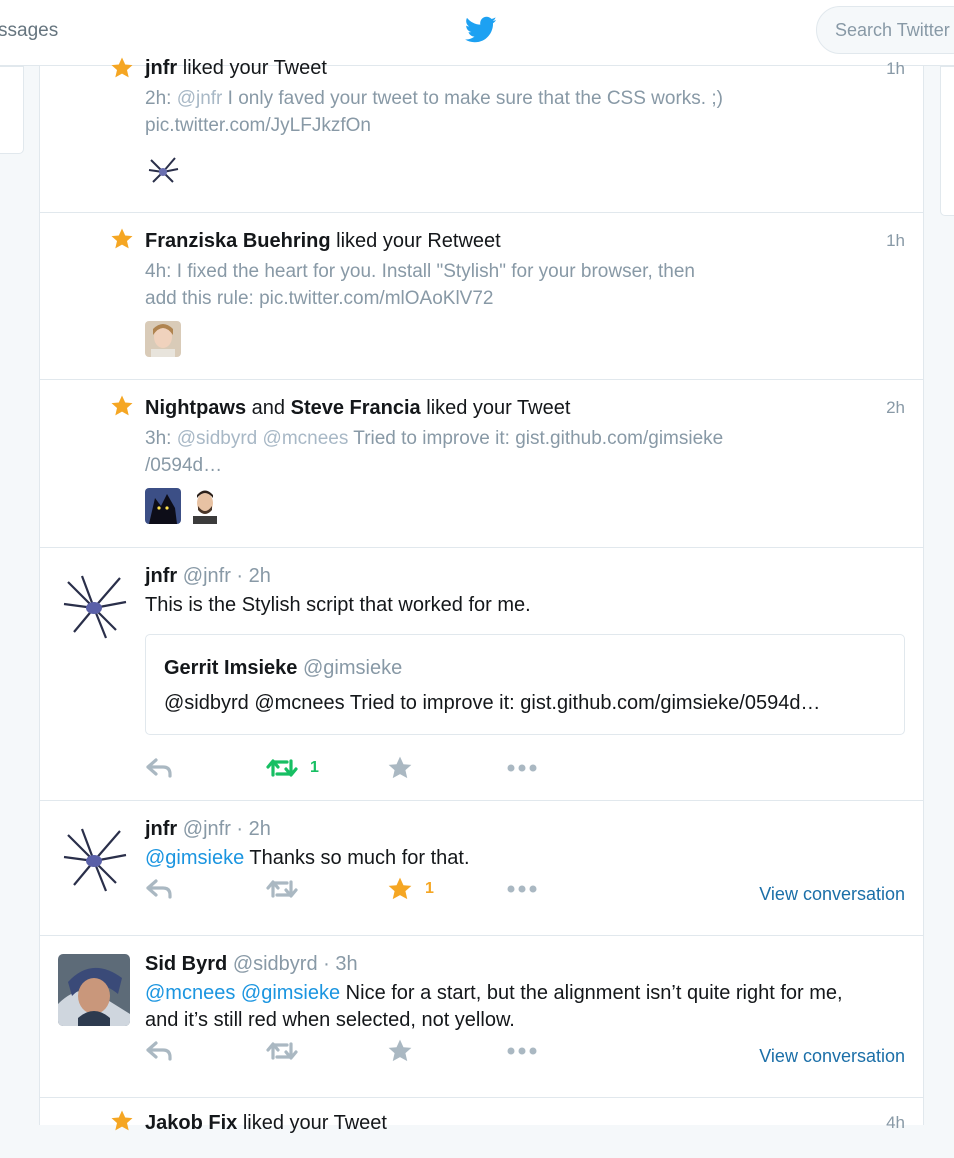  What do you see at coordinates (195, 408) in the screenshot?
I see `user-name: Nightpaws` at bounding box center [195, 408].